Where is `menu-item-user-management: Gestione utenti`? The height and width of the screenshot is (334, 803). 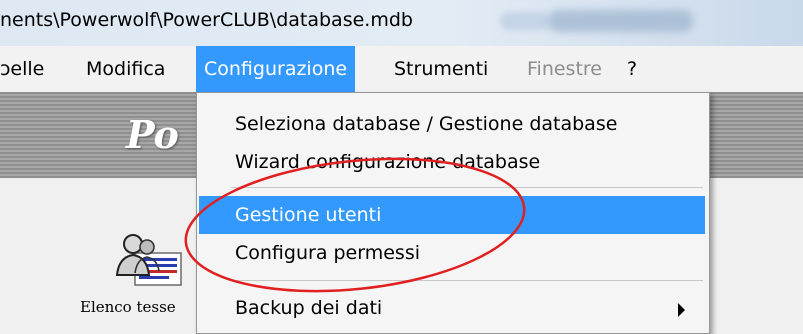
menu-item-user-management: Gestione utenti is located at coordinates (452, 215).